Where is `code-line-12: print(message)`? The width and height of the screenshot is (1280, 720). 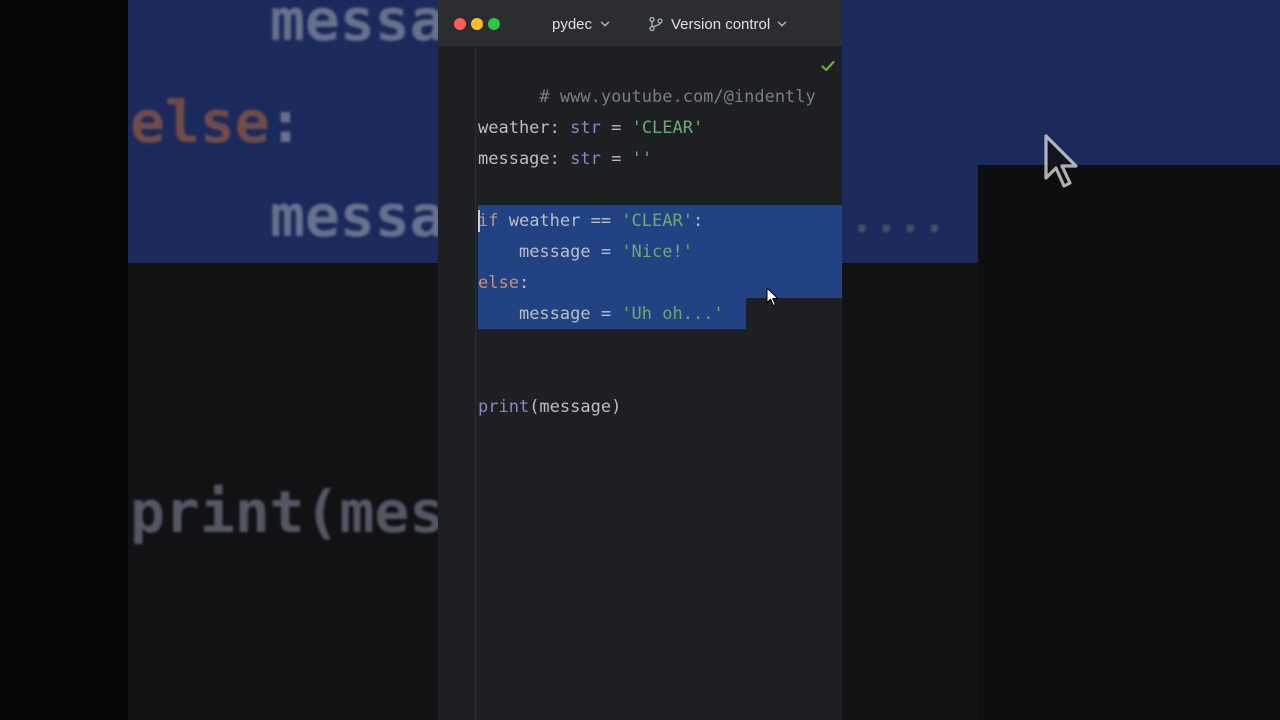
code-line-12: print(message) is located at coordinates (549, 407).